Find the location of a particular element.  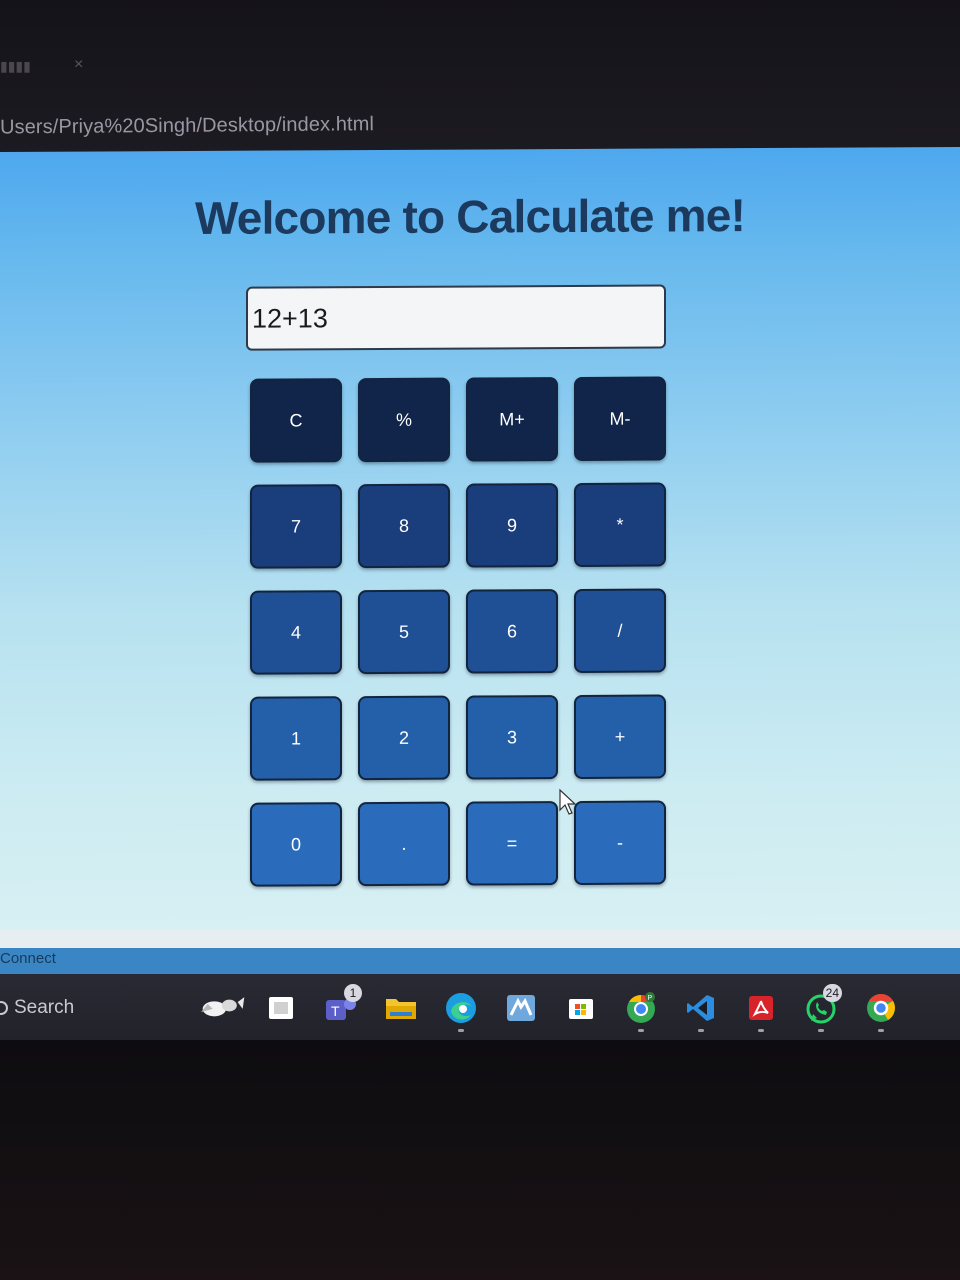

key-clear: C is located at coordinates (296, 420).